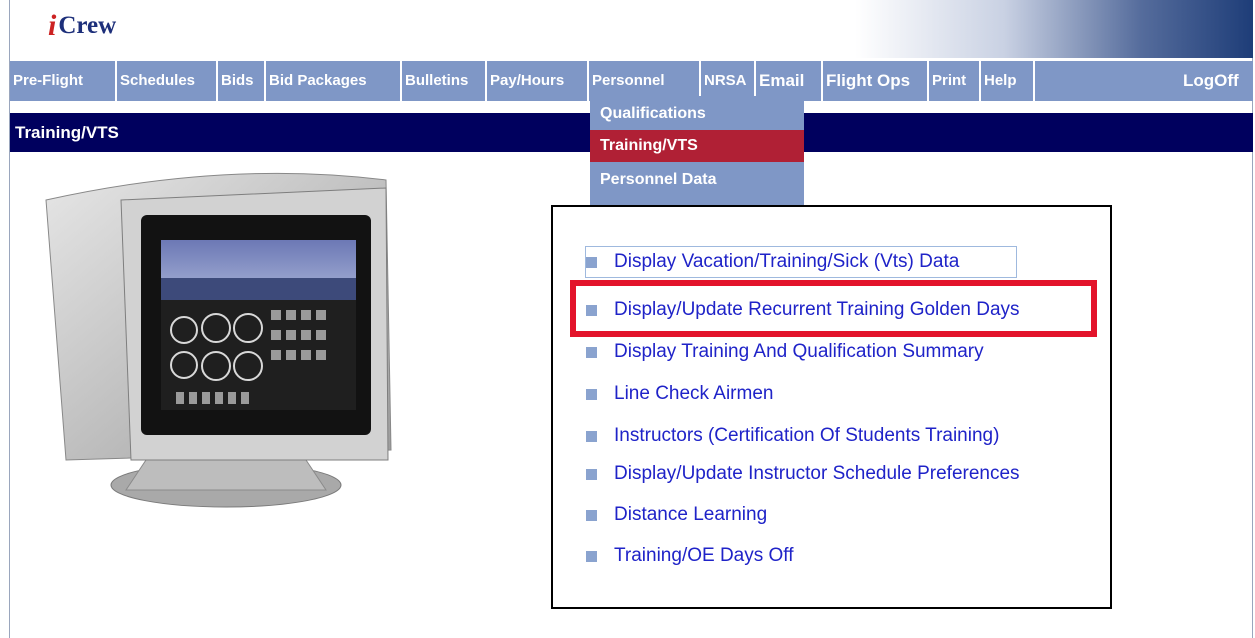 The width and height of the screenshot is (1255, 638). What do you see at coordinates (693, 394) in the screenshot?
I see `link-label: Line Check Airmen` at bounding box center [693, 394].